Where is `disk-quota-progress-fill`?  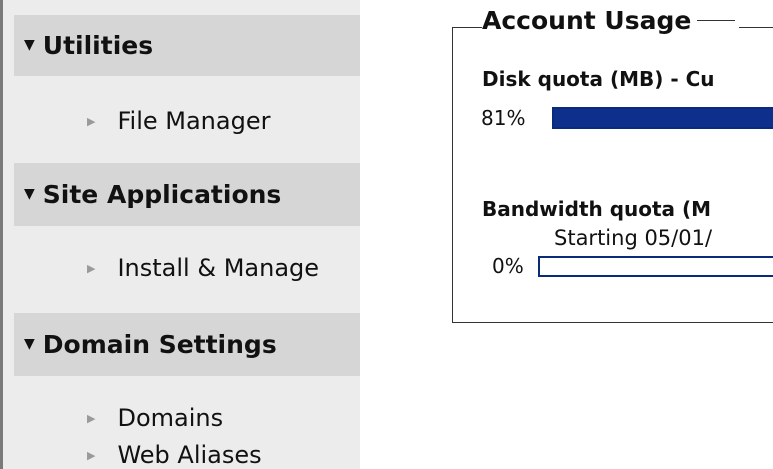 disk-quota-progress-fill is located at coordinates (663, 118).